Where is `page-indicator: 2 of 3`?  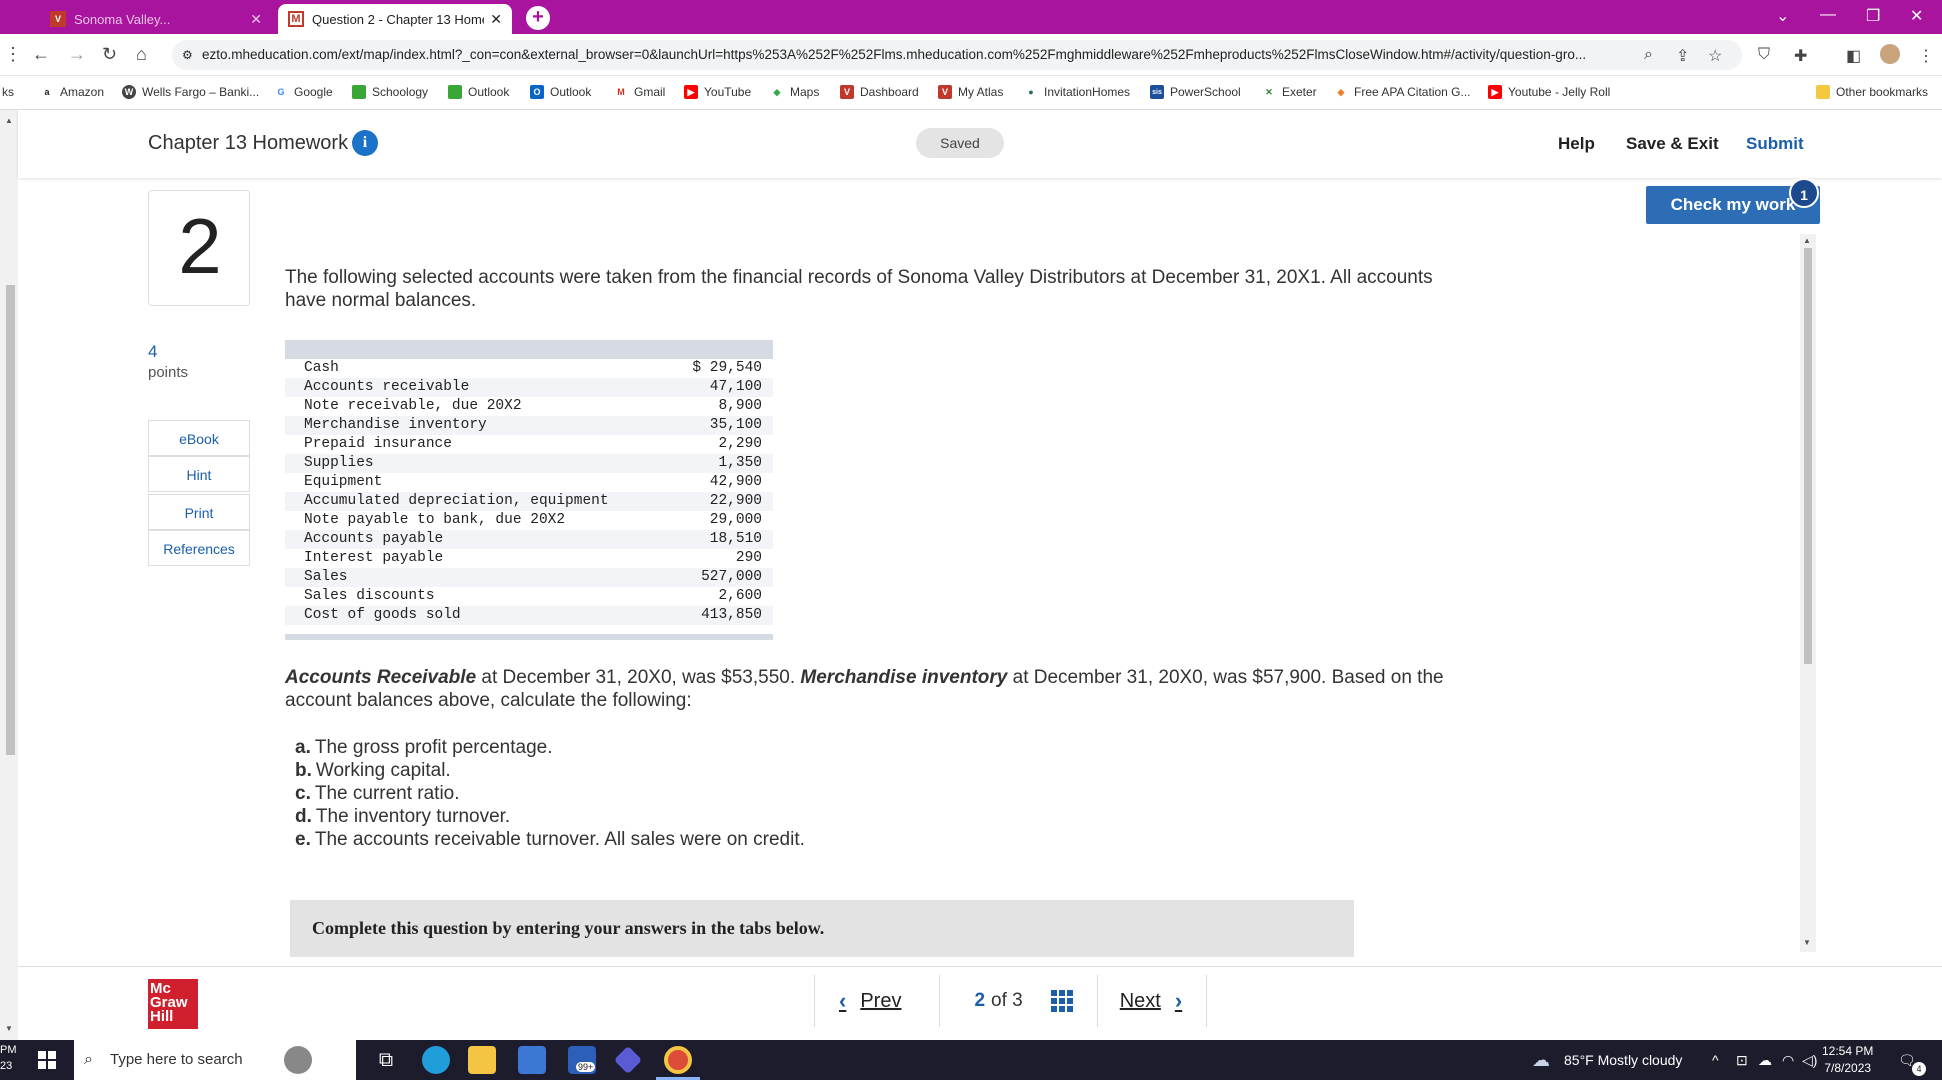 page-indicator: 2 of 3 is located at coordinates (1018, 1001).